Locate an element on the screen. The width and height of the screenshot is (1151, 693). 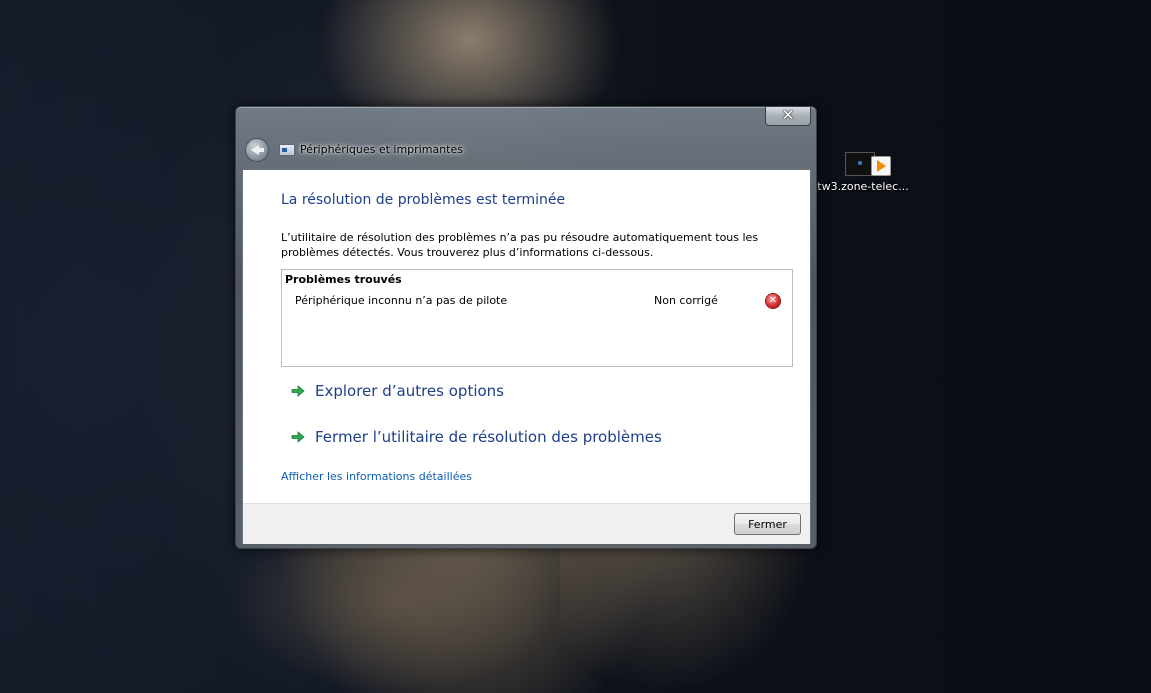
view-detailed-info-link: Afficher les informations détaillées is located at coordinates (376, 476).